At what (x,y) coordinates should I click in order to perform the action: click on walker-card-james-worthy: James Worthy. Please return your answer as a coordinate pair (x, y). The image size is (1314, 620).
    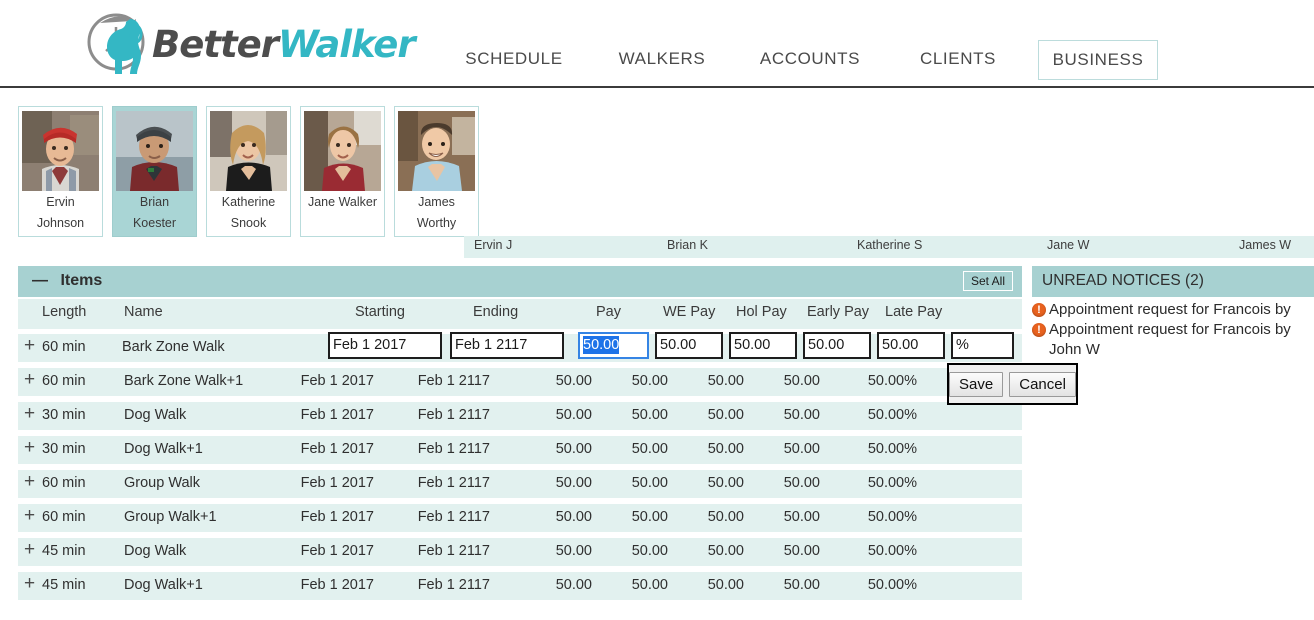
    Looking at the image, I should click on (436, 171).